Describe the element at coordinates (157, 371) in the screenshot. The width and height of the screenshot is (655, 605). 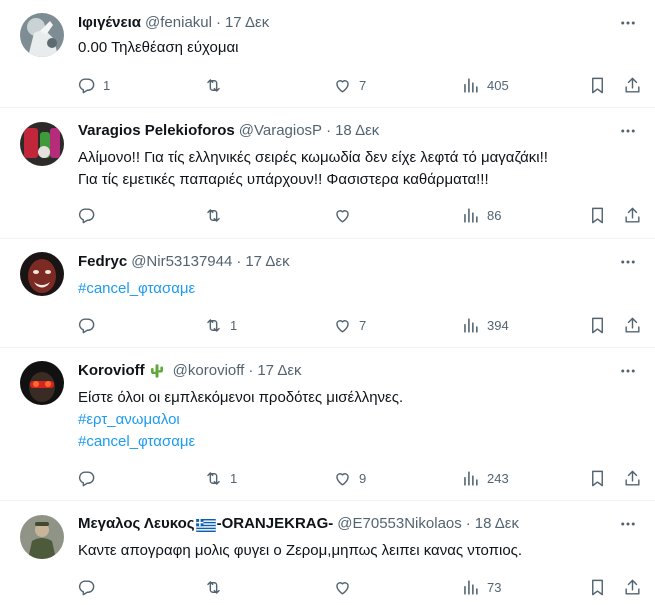
I see `cactus-icon` at that location.